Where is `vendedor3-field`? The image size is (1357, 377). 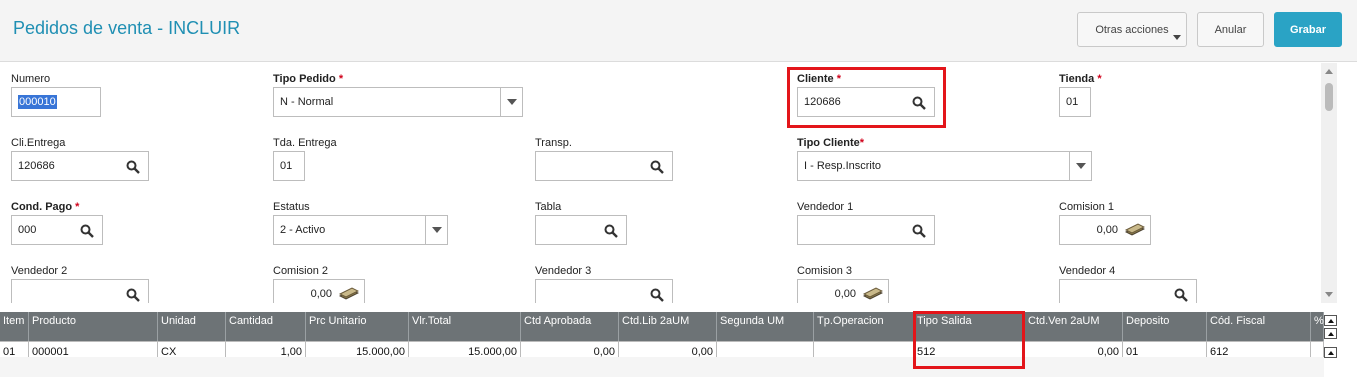
vendedor3-field is located at coordinates (604, 291).